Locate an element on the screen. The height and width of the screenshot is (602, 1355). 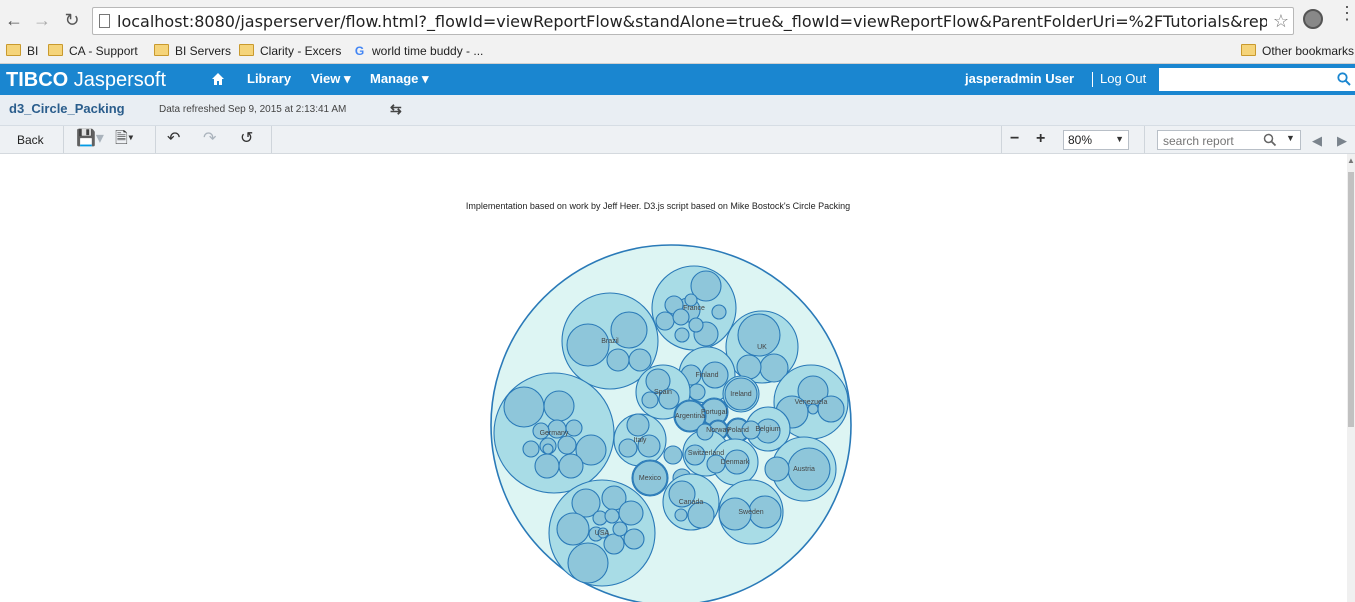
nav-view-menu: View ▾ is located at coordinates (331, 79).